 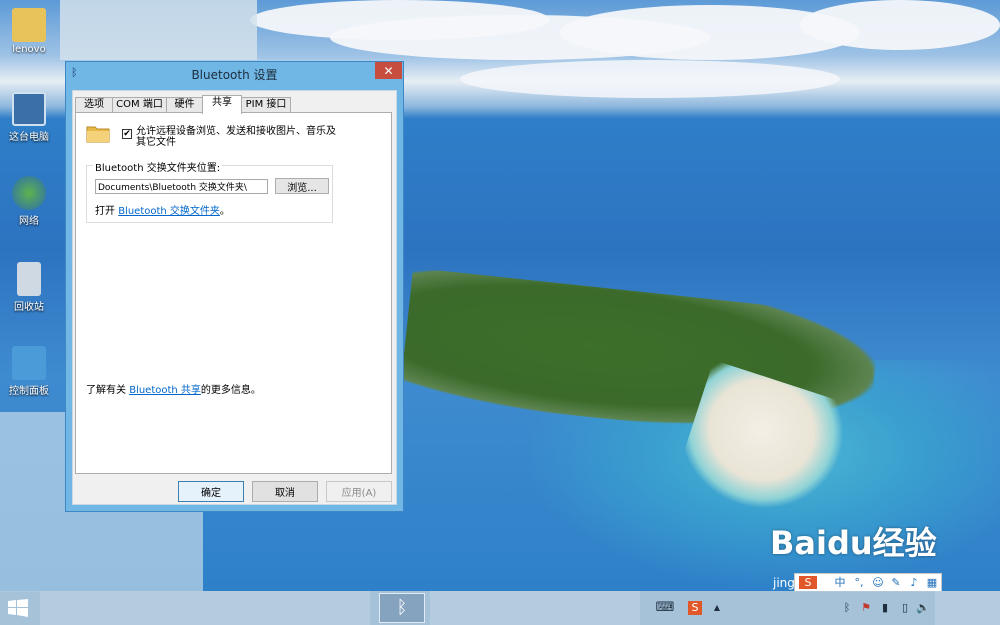 I want to click on battery-icon: ▯, so click(x=905, y=608).